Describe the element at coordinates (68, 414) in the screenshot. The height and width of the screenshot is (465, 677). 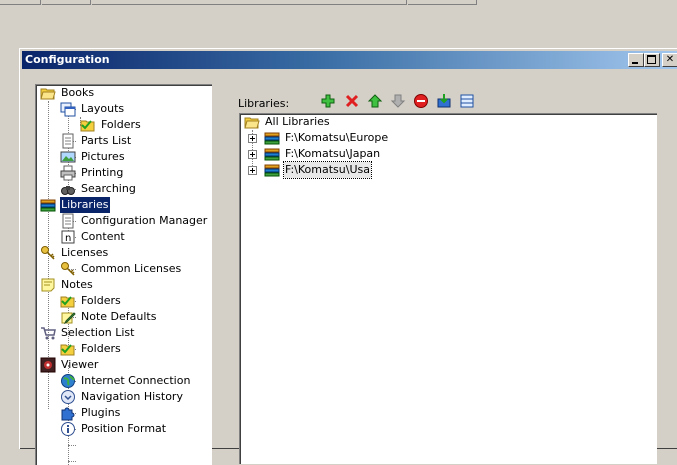
I see `puzzle-icon` at that location.